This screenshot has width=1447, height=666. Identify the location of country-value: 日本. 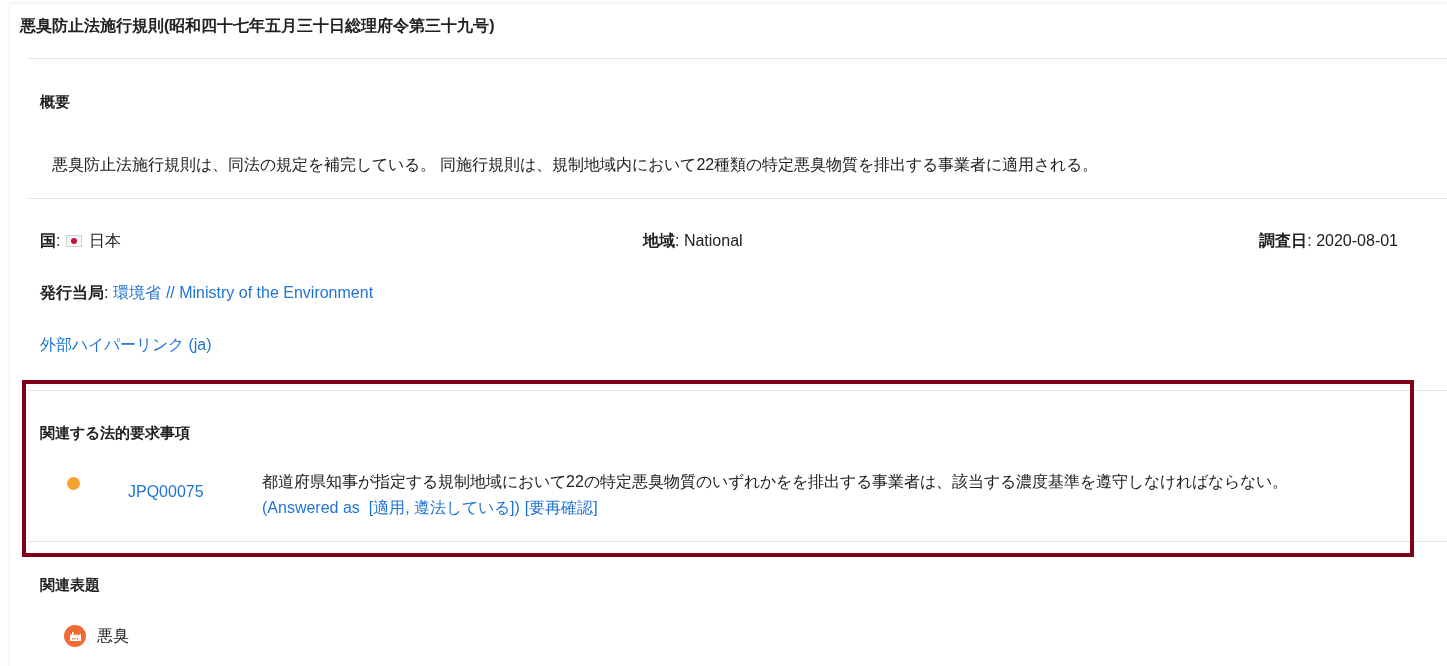
(105, 241).